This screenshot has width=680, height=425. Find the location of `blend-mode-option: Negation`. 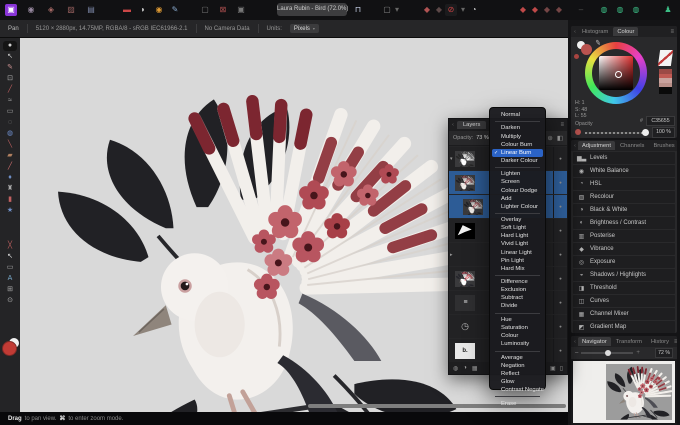

blend-mode-option: Negation is located at coordinates (517, 366).